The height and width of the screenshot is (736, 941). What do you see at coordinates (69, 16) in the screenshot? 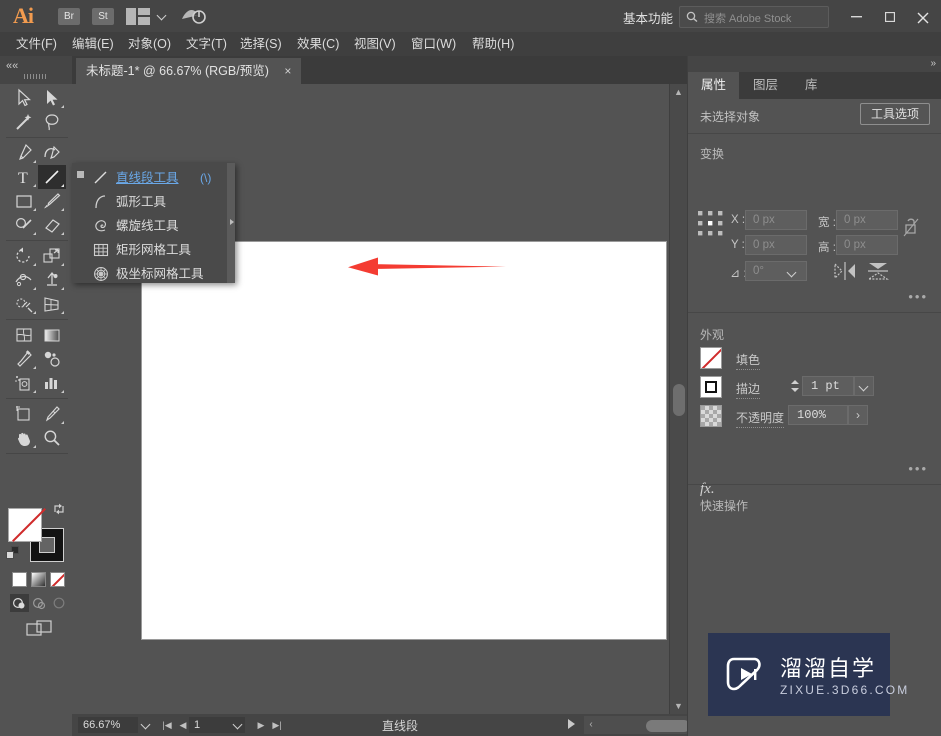
I see `bridge-button: Br` at bounding box center [69, 16].